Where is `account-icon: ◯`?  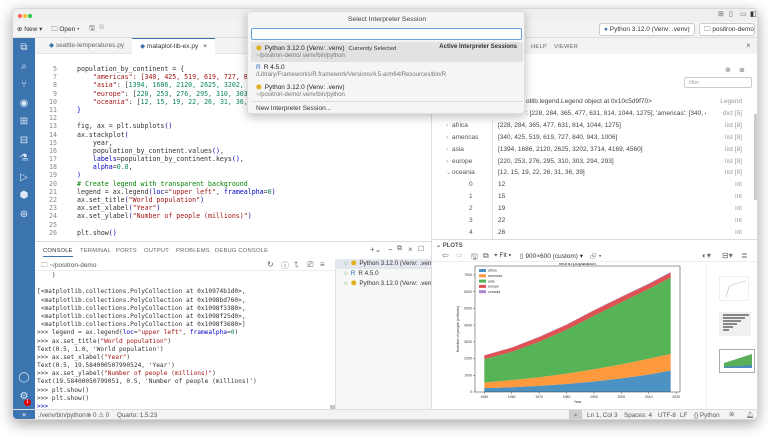
account-icon: ◯ is located at coordinates (24, 377).